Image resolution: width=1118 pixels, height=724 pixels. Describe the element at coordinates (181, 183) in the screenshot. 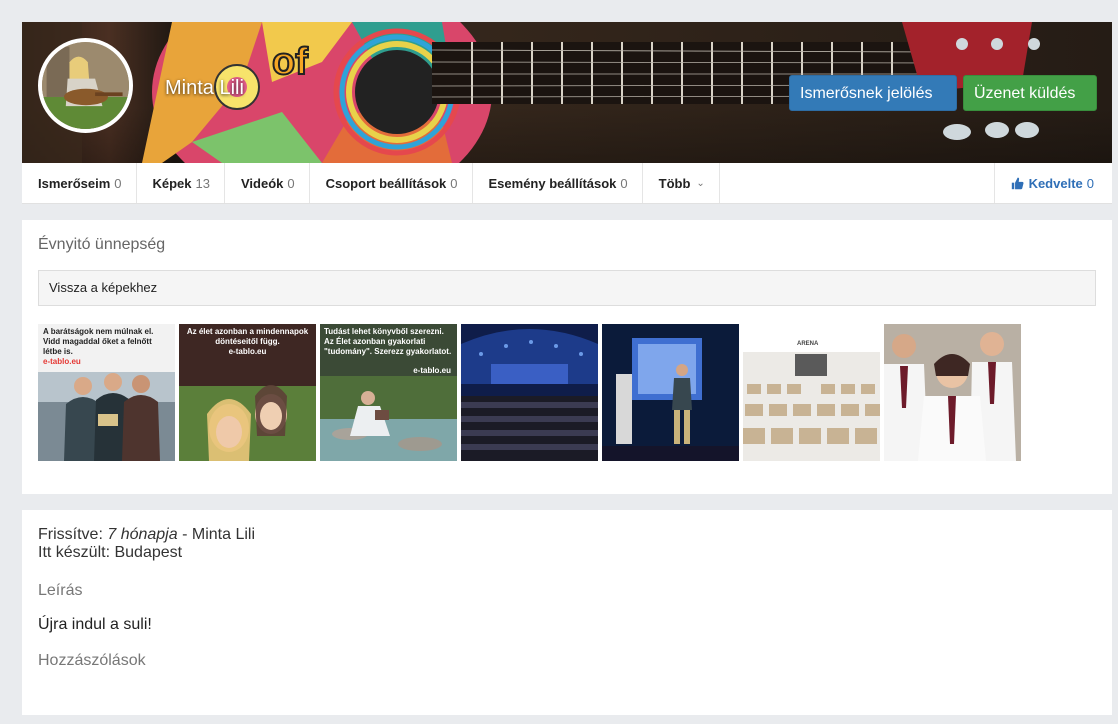

I see `nav-item-photos: Képek 13` at that location.